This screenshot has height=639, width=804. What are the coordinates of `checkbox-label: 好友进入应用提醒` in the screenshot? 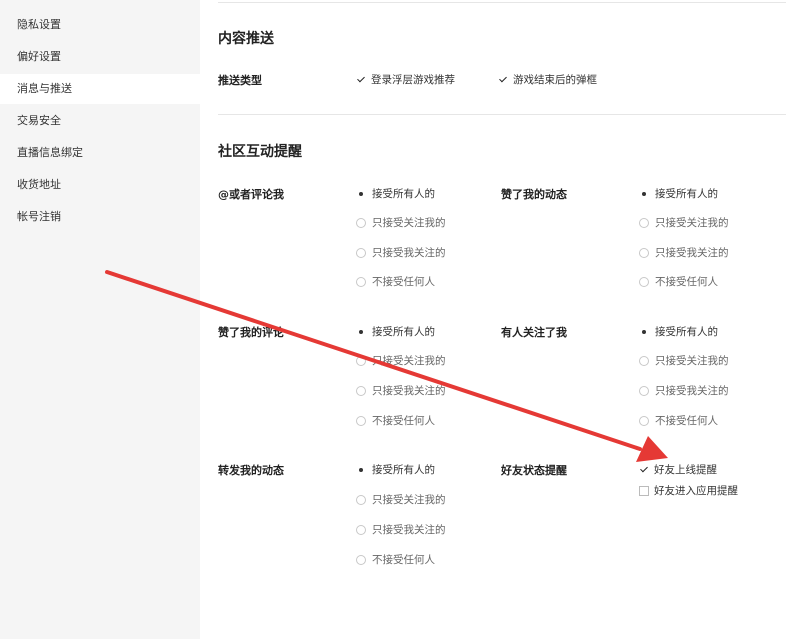 It's located at (696, 491).